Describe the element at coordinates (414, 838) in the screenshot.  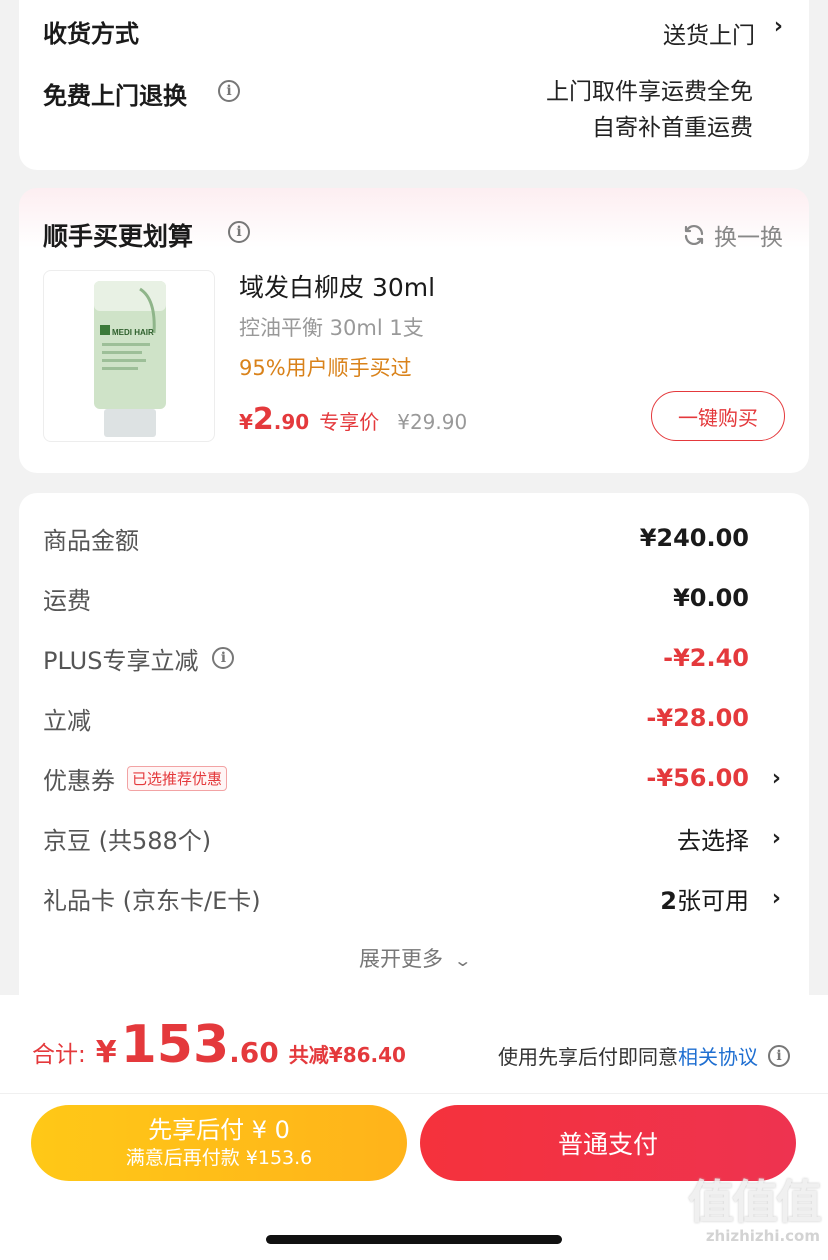
I see `jd-beans-row: 京豆 (共588个) 去选择 ›` at that location.